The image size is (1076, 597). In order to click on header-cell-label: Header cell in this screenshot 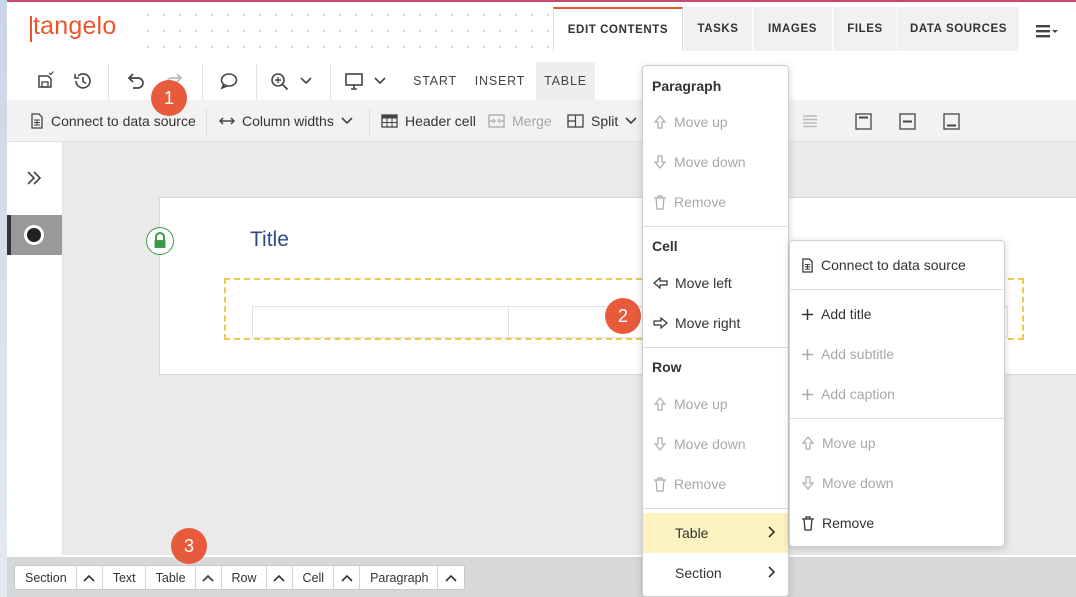, I will do `click(440, 121)`.